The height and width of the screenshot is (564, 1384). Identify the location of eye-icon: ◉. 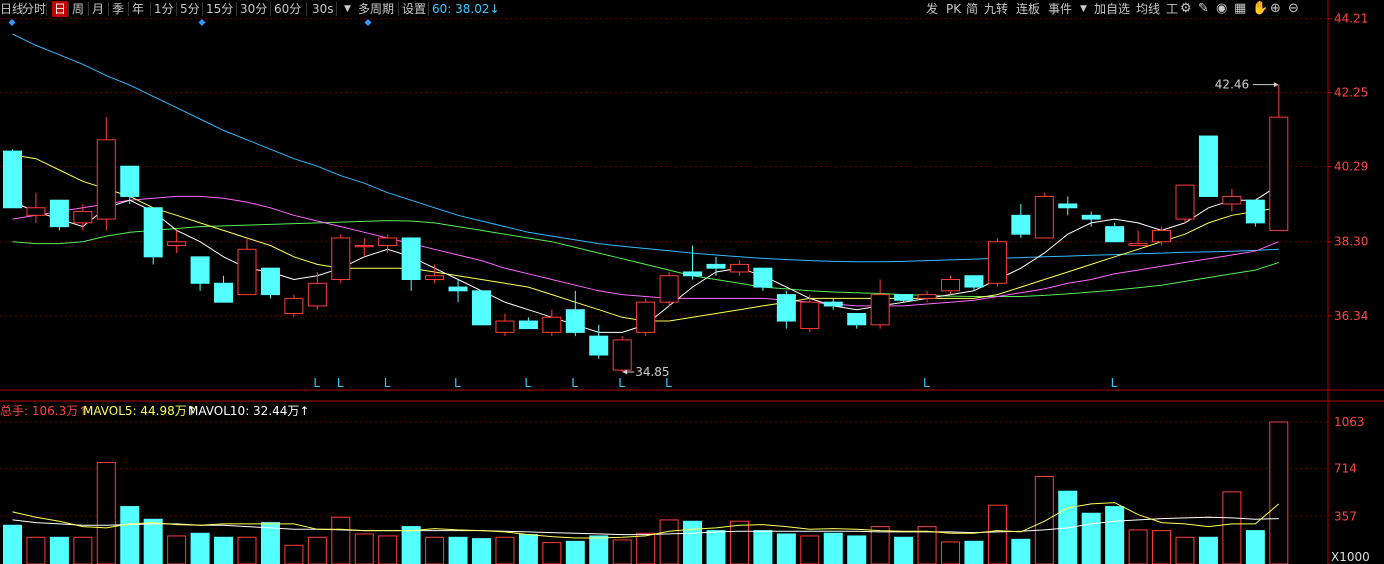
(1221, 9).